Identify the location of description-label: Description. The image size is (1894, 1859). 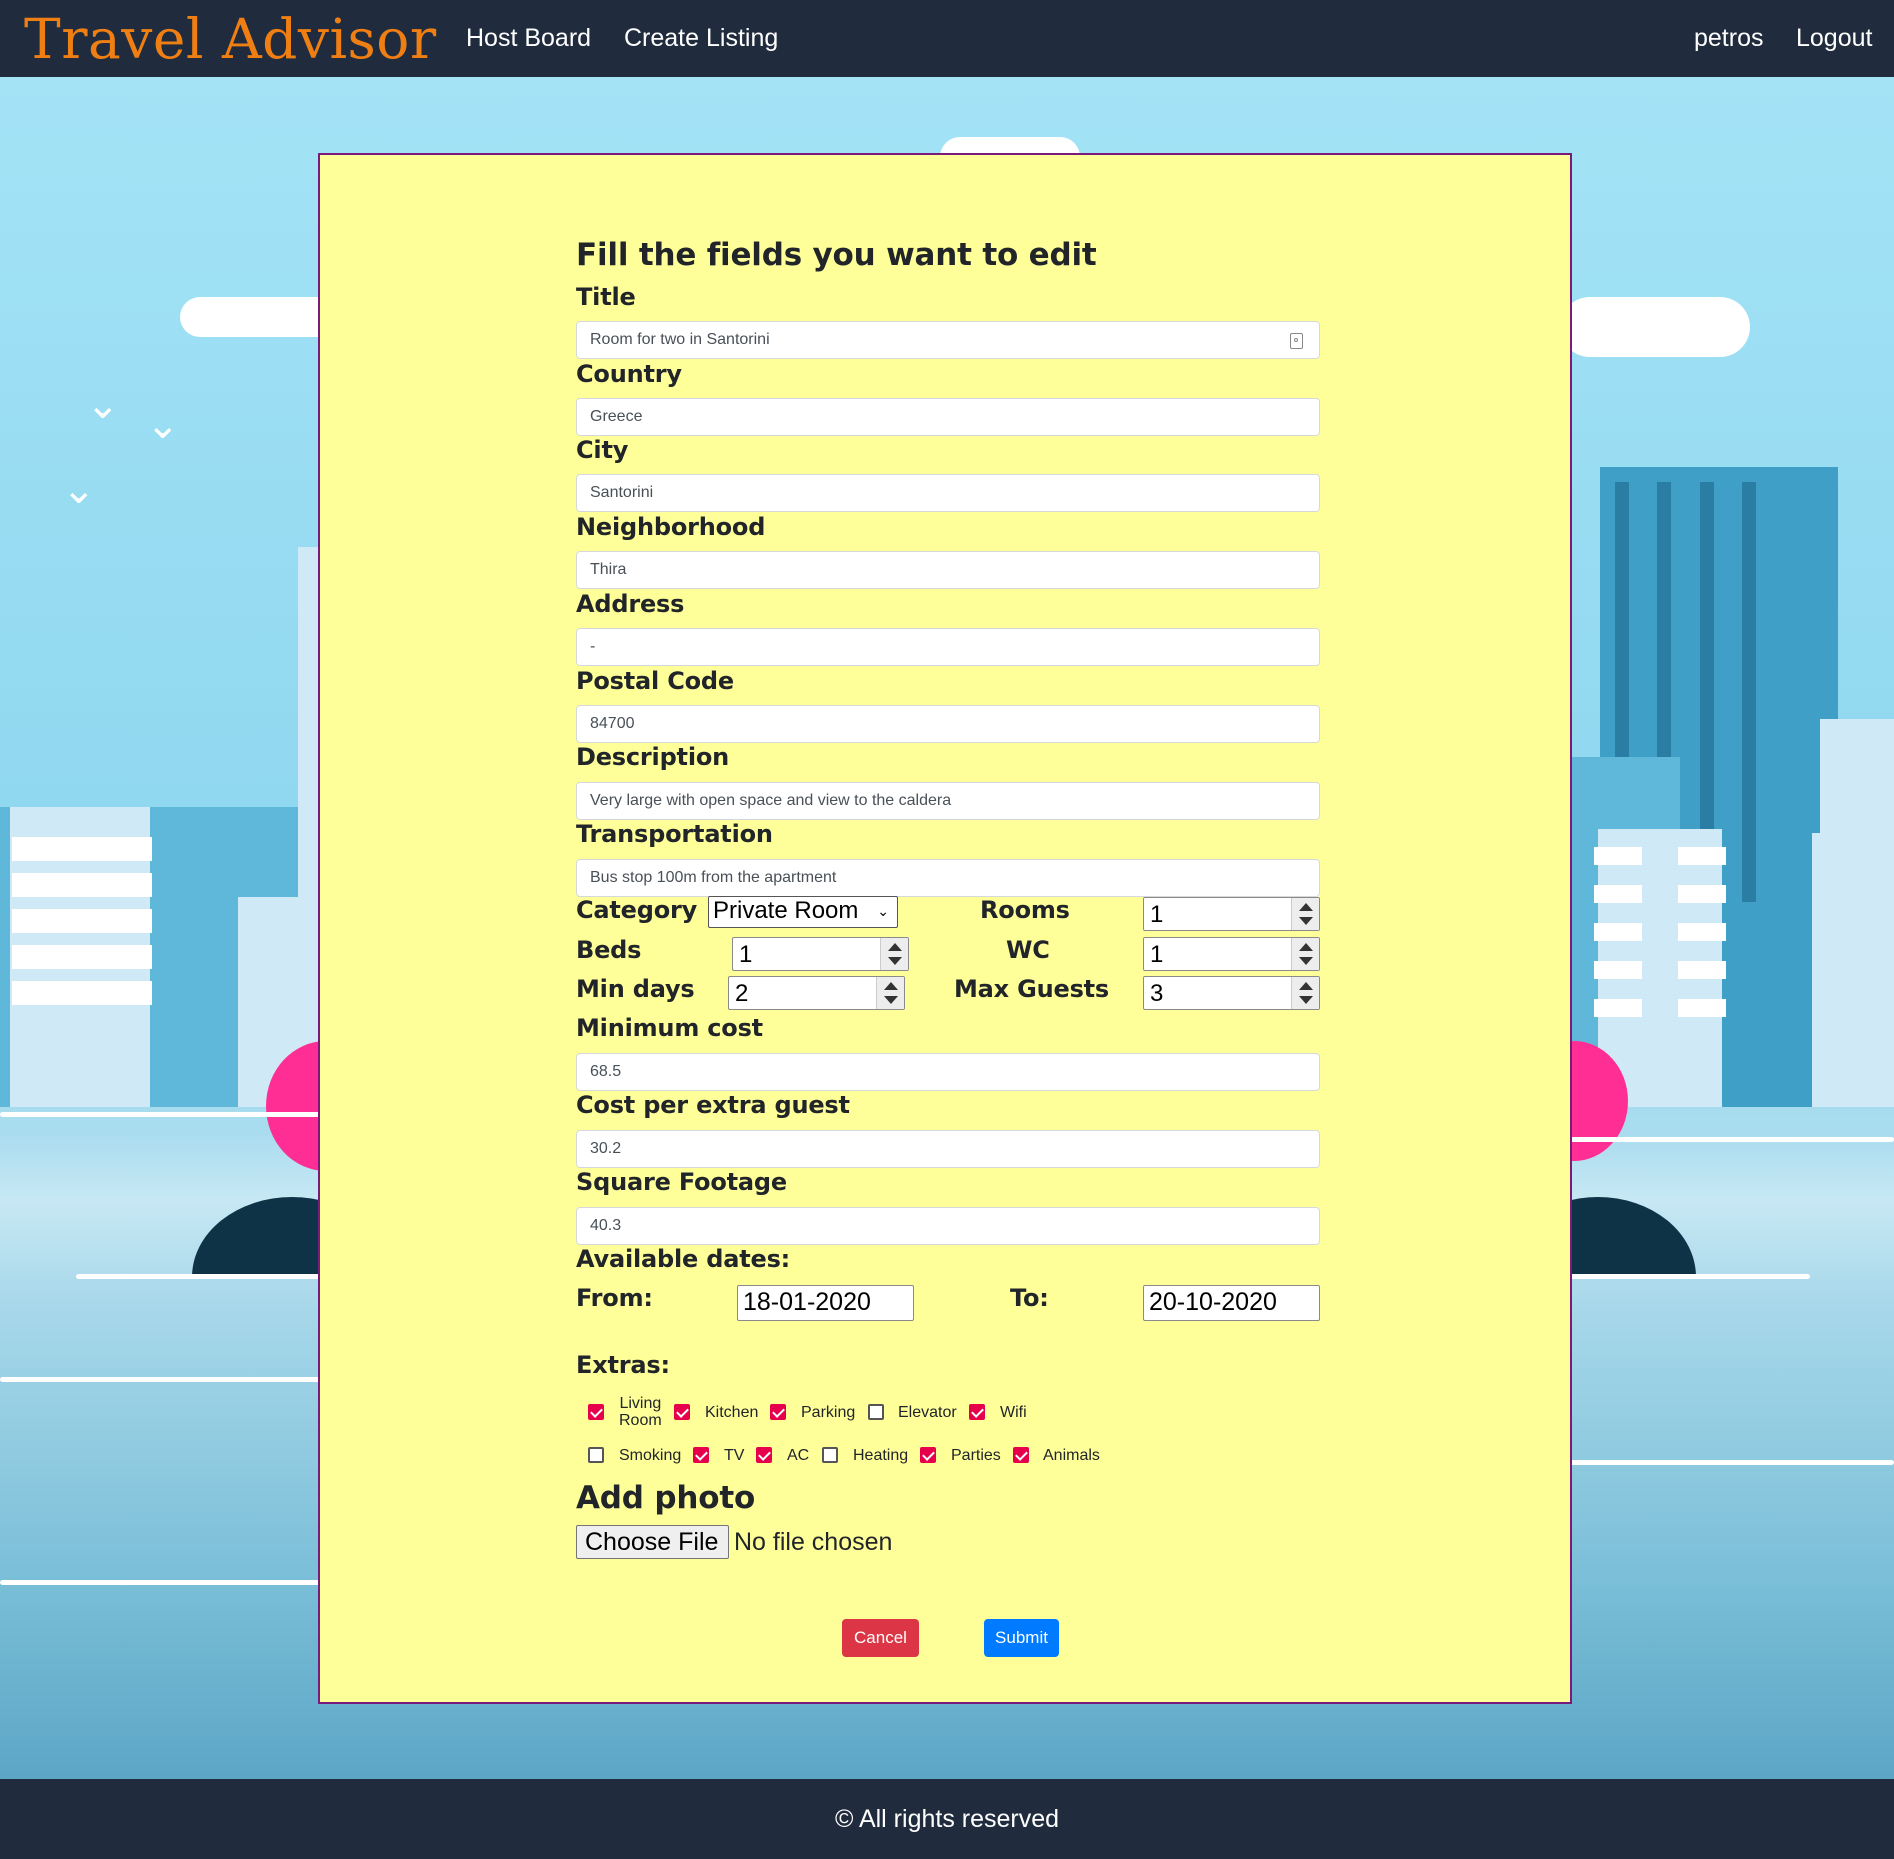
(653, 757).